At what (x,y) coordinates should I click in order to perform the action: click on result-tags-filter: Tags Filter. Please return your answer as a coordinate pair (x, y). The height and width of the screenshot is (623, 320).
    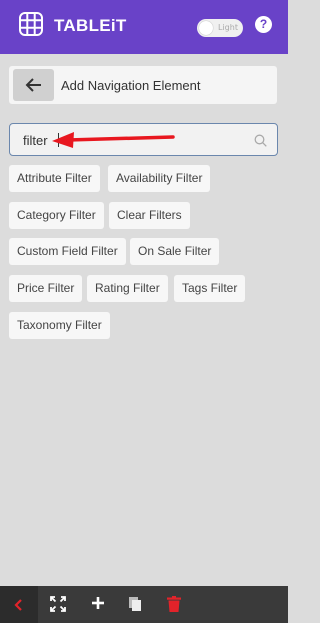
    Looking at the image, I should click on (210, 288).